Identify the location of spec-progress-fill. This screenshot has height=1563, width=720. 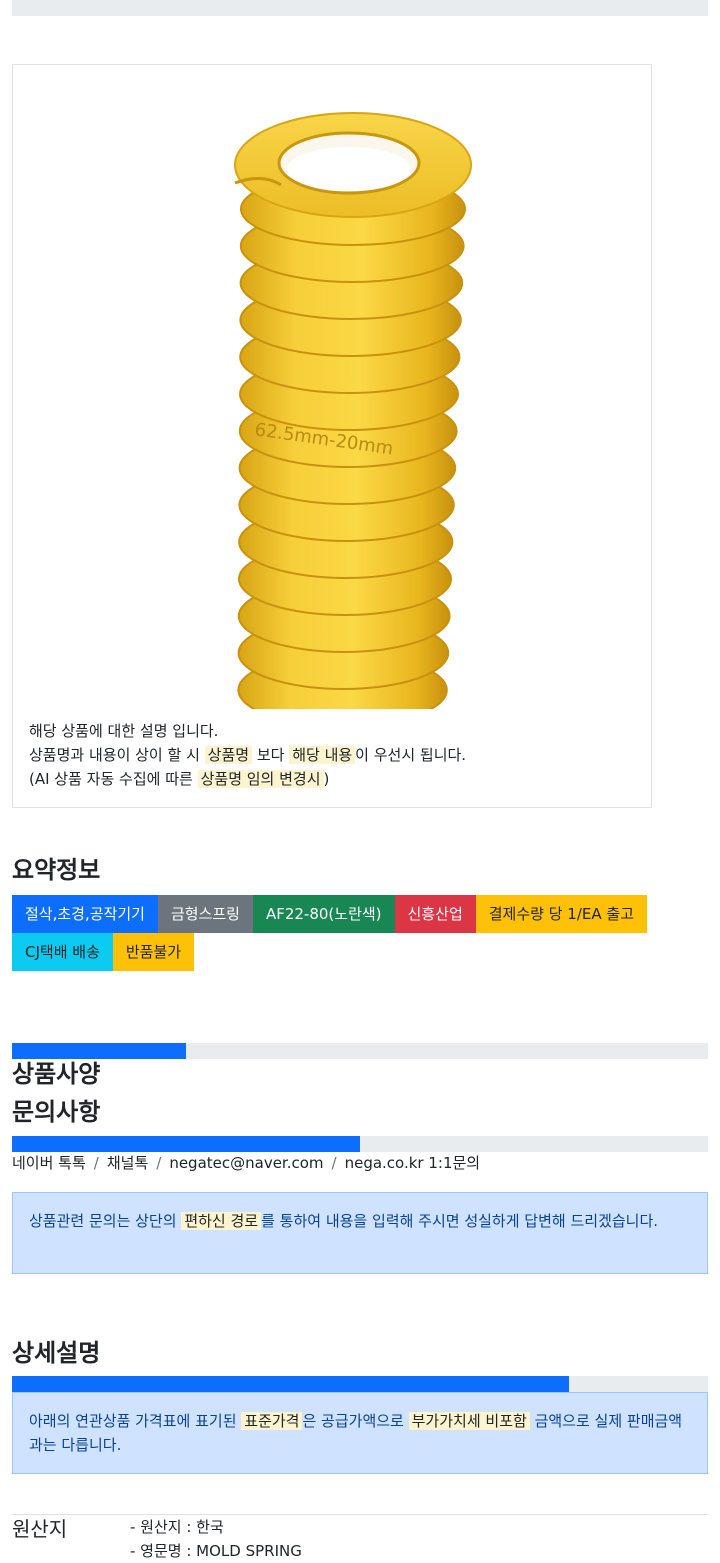
(99, 1051).